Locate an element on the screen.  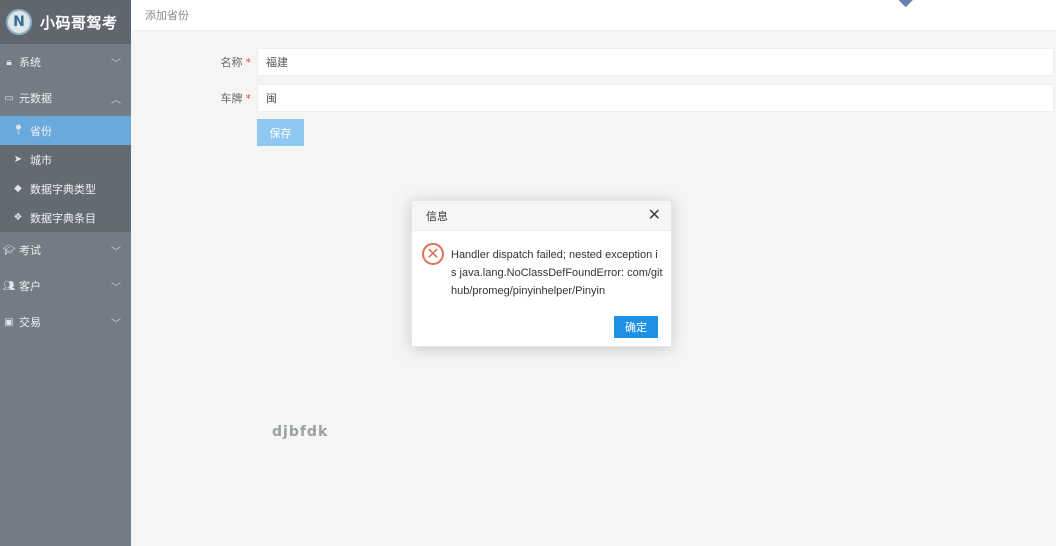
app-logo: N 小码哥驾考 is located at coordinates (65, 22).